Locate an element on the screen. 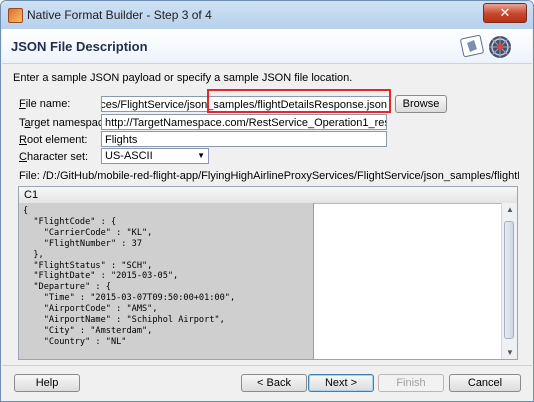  scrollbar-thumb is located at coordinates (509, 280).